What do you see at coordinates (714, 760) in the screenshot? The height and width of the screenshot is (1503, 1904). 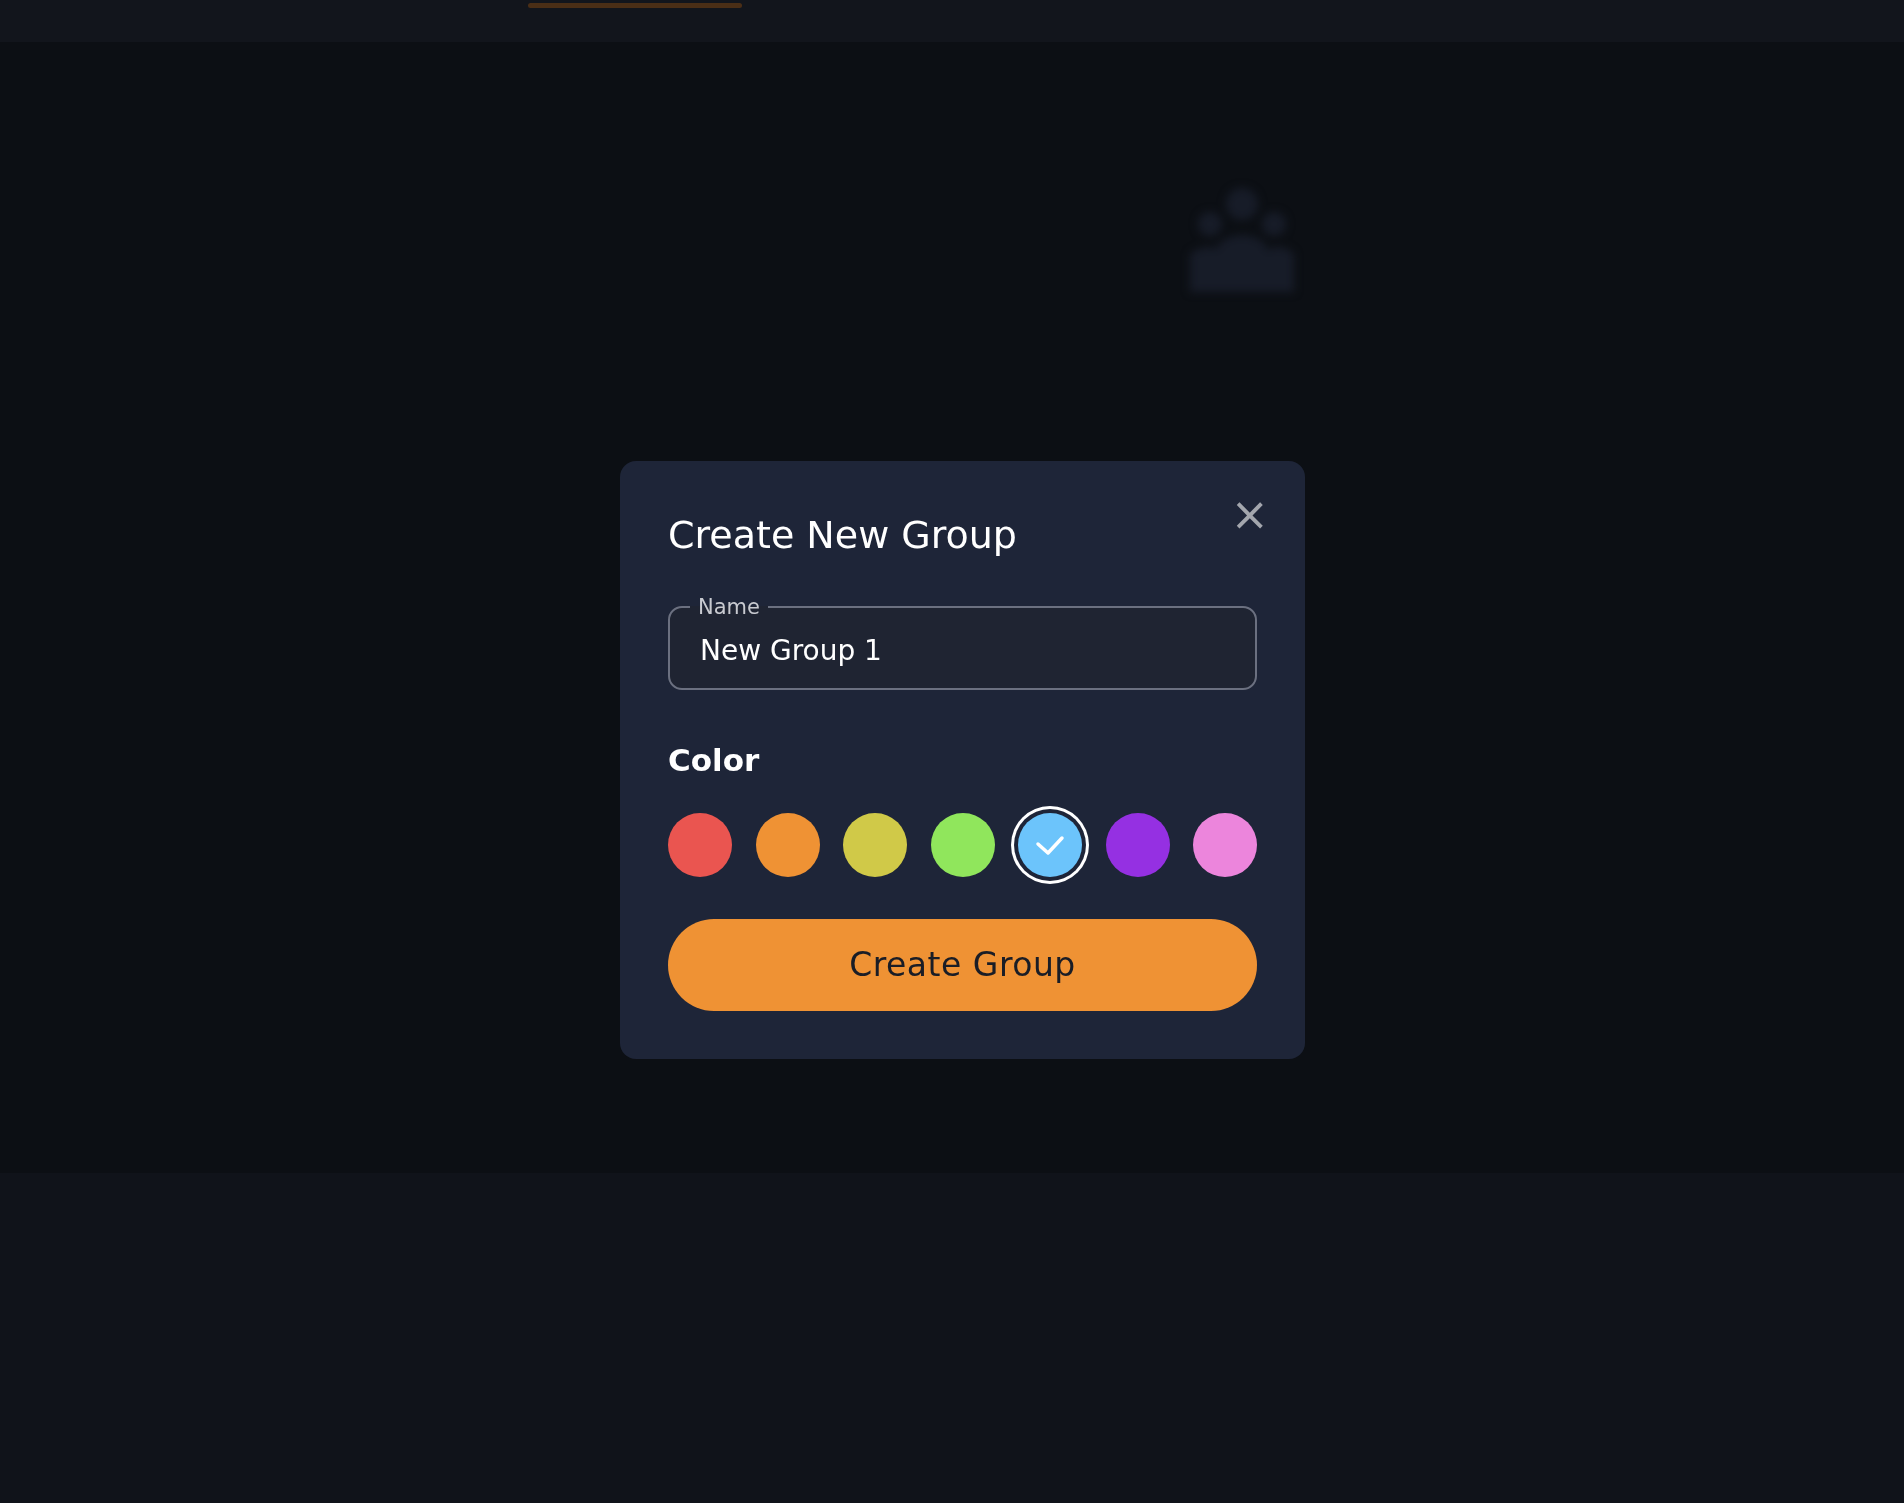 I see `color-label: Color` at bounding box center [714, 760].